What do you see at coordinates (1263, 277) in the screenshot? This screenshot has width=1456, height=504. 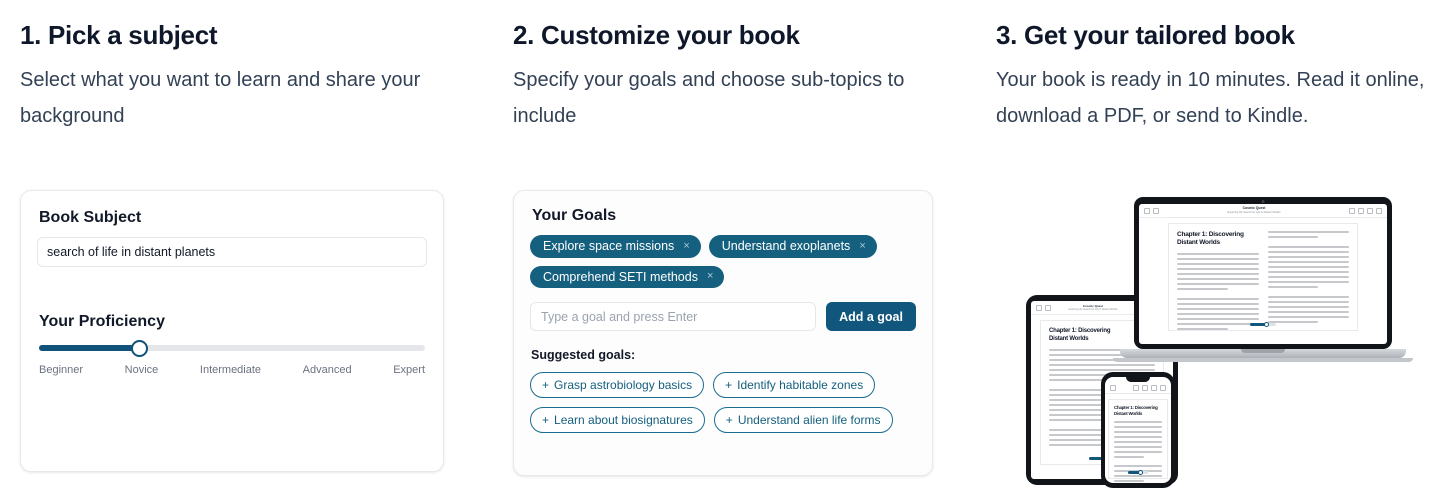 I see `laptop-page: Chapter 1: Discovering Distant Worlds` at bounding box center [1263, 277].